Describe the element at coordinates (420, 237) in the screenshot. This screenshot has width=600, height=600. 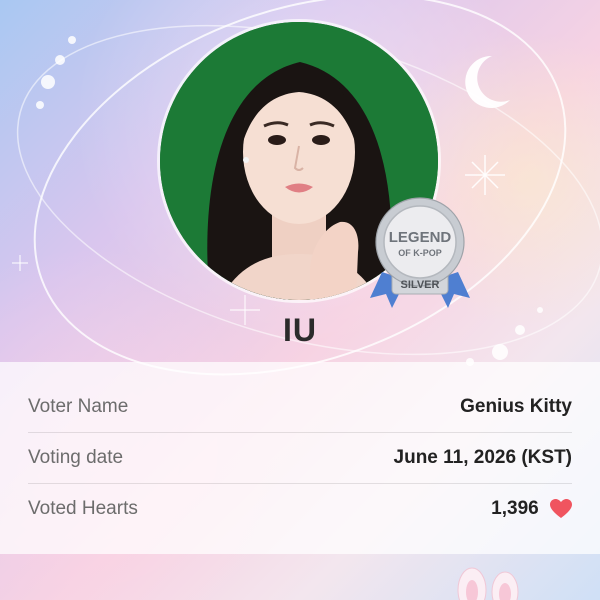
I see `badge-line1: LEGEND` at that location.